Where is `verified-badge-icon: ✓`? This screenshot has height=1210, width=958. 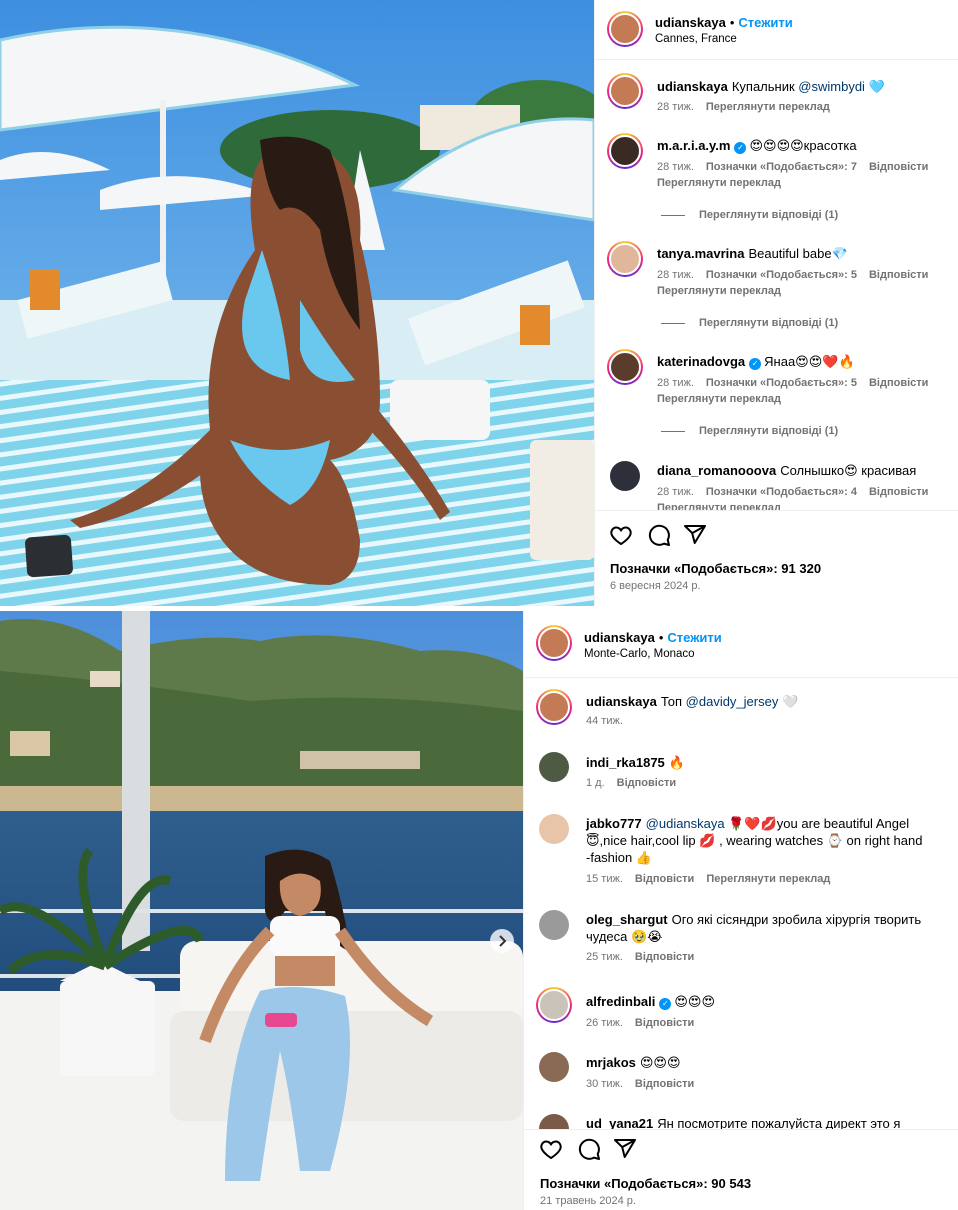 verified-badge-icon: ✓ is located at coordinates (665, 1004).